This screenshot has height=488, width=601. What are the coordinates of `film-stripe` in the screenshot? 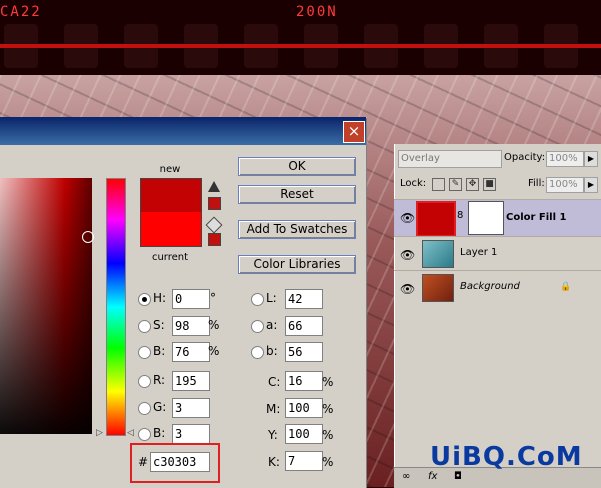 It's located at (300, 46).